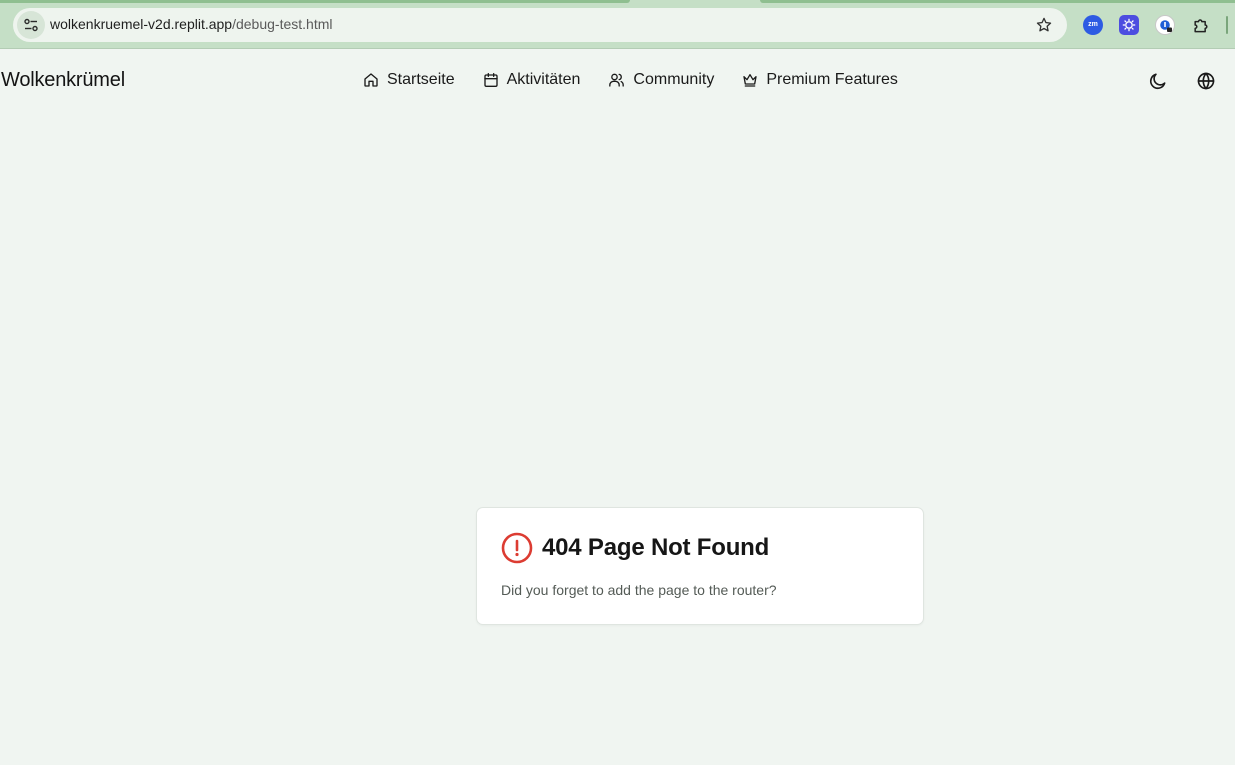 The width and height of the screenshot is (1235, 765). I want to click on error-title: 404 Page Not Found, so click(656, 547).